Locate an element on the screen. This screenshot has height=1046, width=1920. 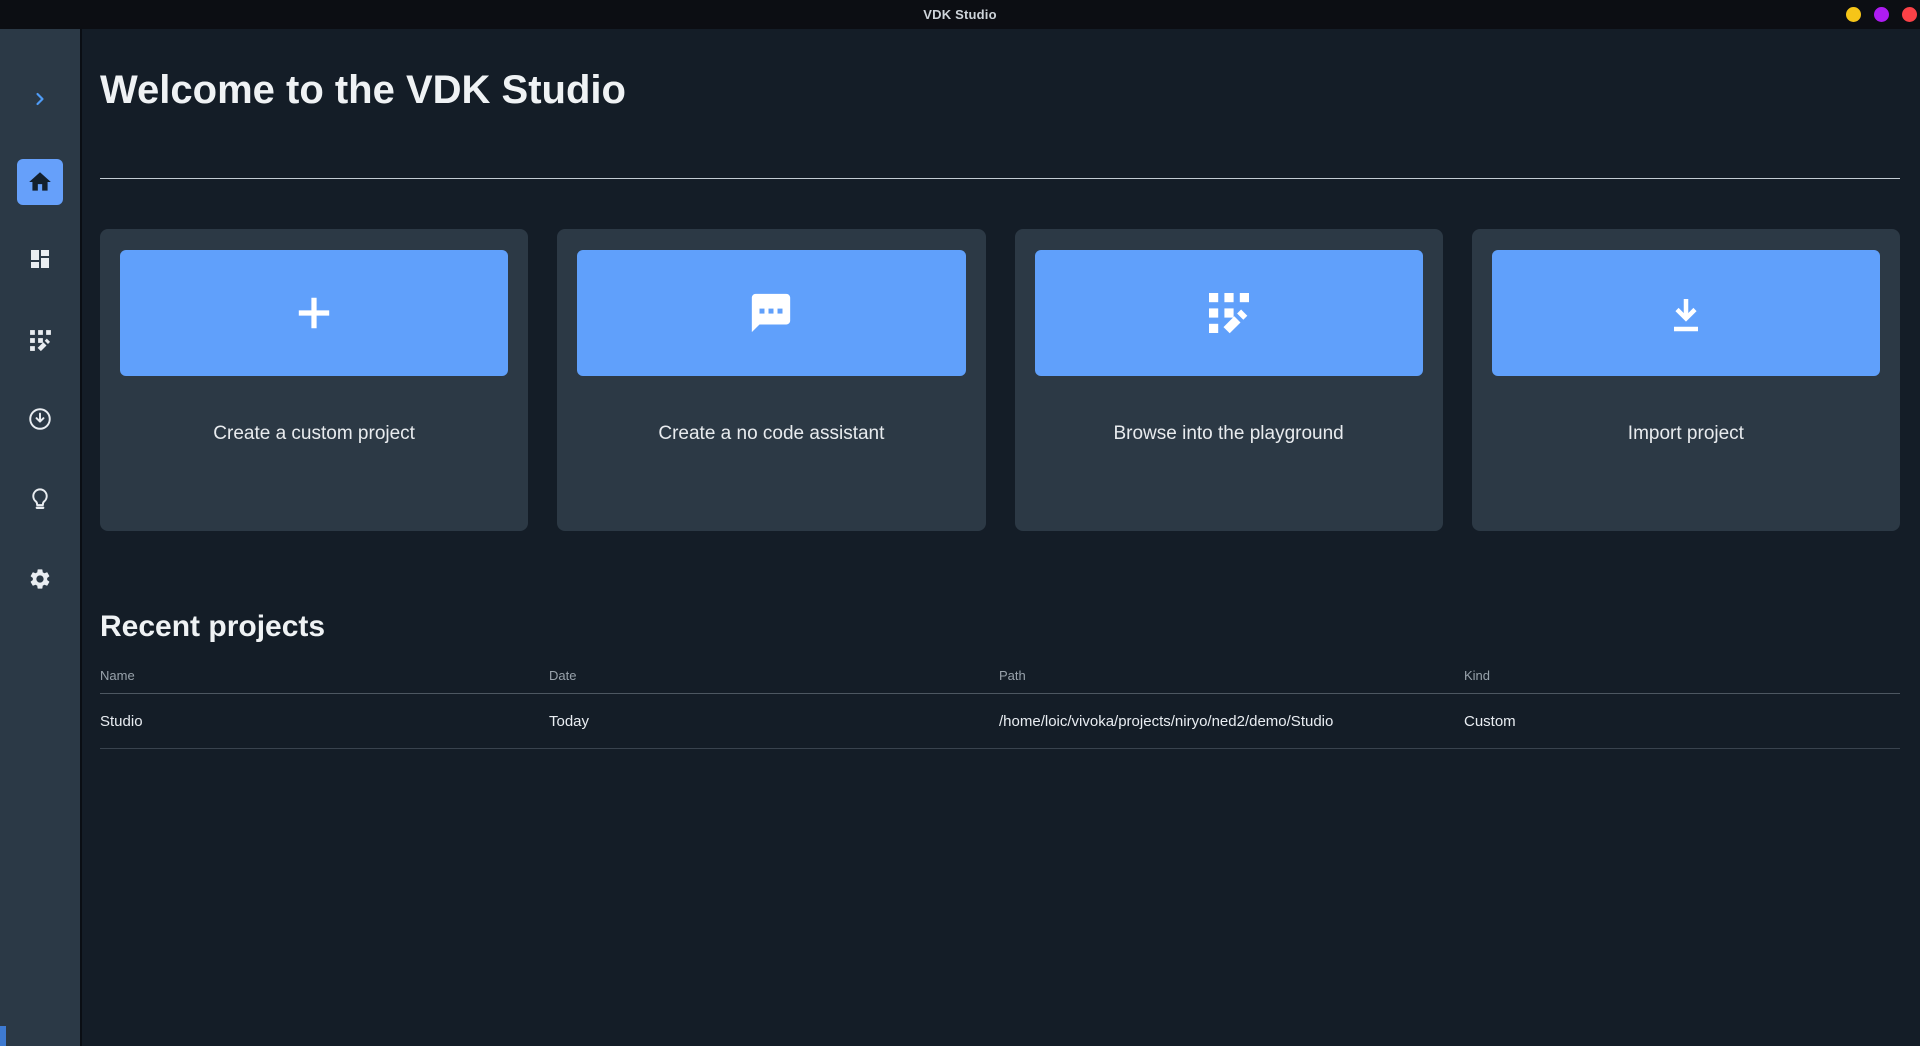
close-button is located at coordinates (1909, 14).